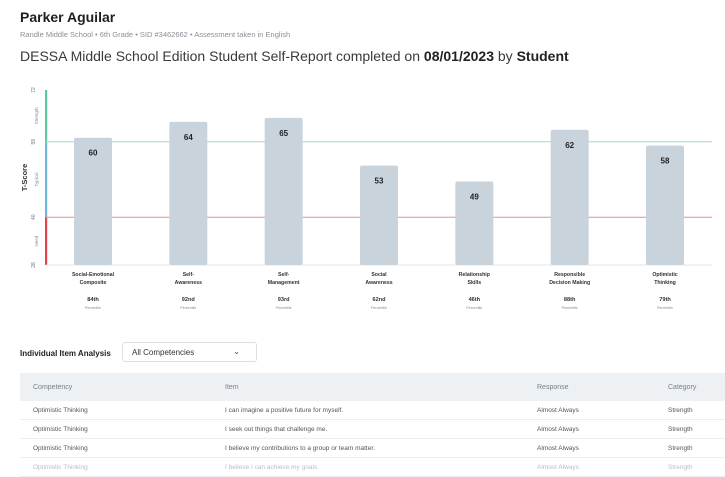 This screenshot has width=725, height=477. I want to click on y-tick-label: 72, so click(34, 90).